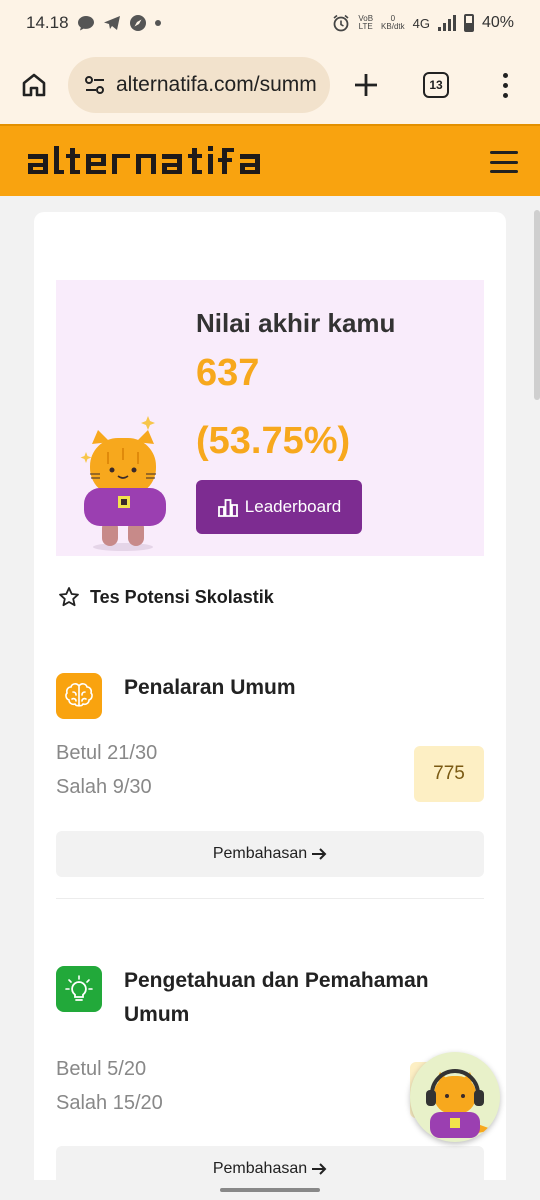 The height and width of the screenshot is (1200, 540). Describe the element at coordinates (276, 997) in the screenshot. I see `subtest-name: Pengetahuan dan Pemahaman Umum` at that location.